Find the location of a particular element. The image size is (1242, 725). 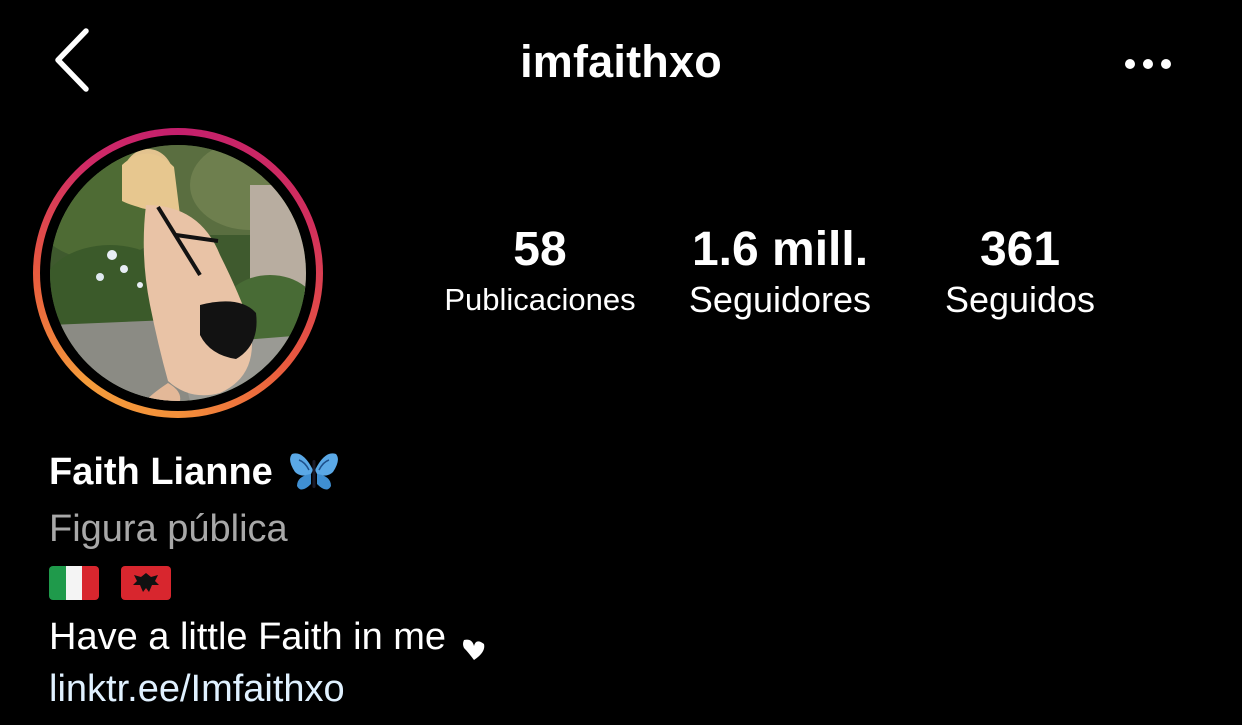

bio-text: Have a little Faith in me is located at coordinates (248, 637).